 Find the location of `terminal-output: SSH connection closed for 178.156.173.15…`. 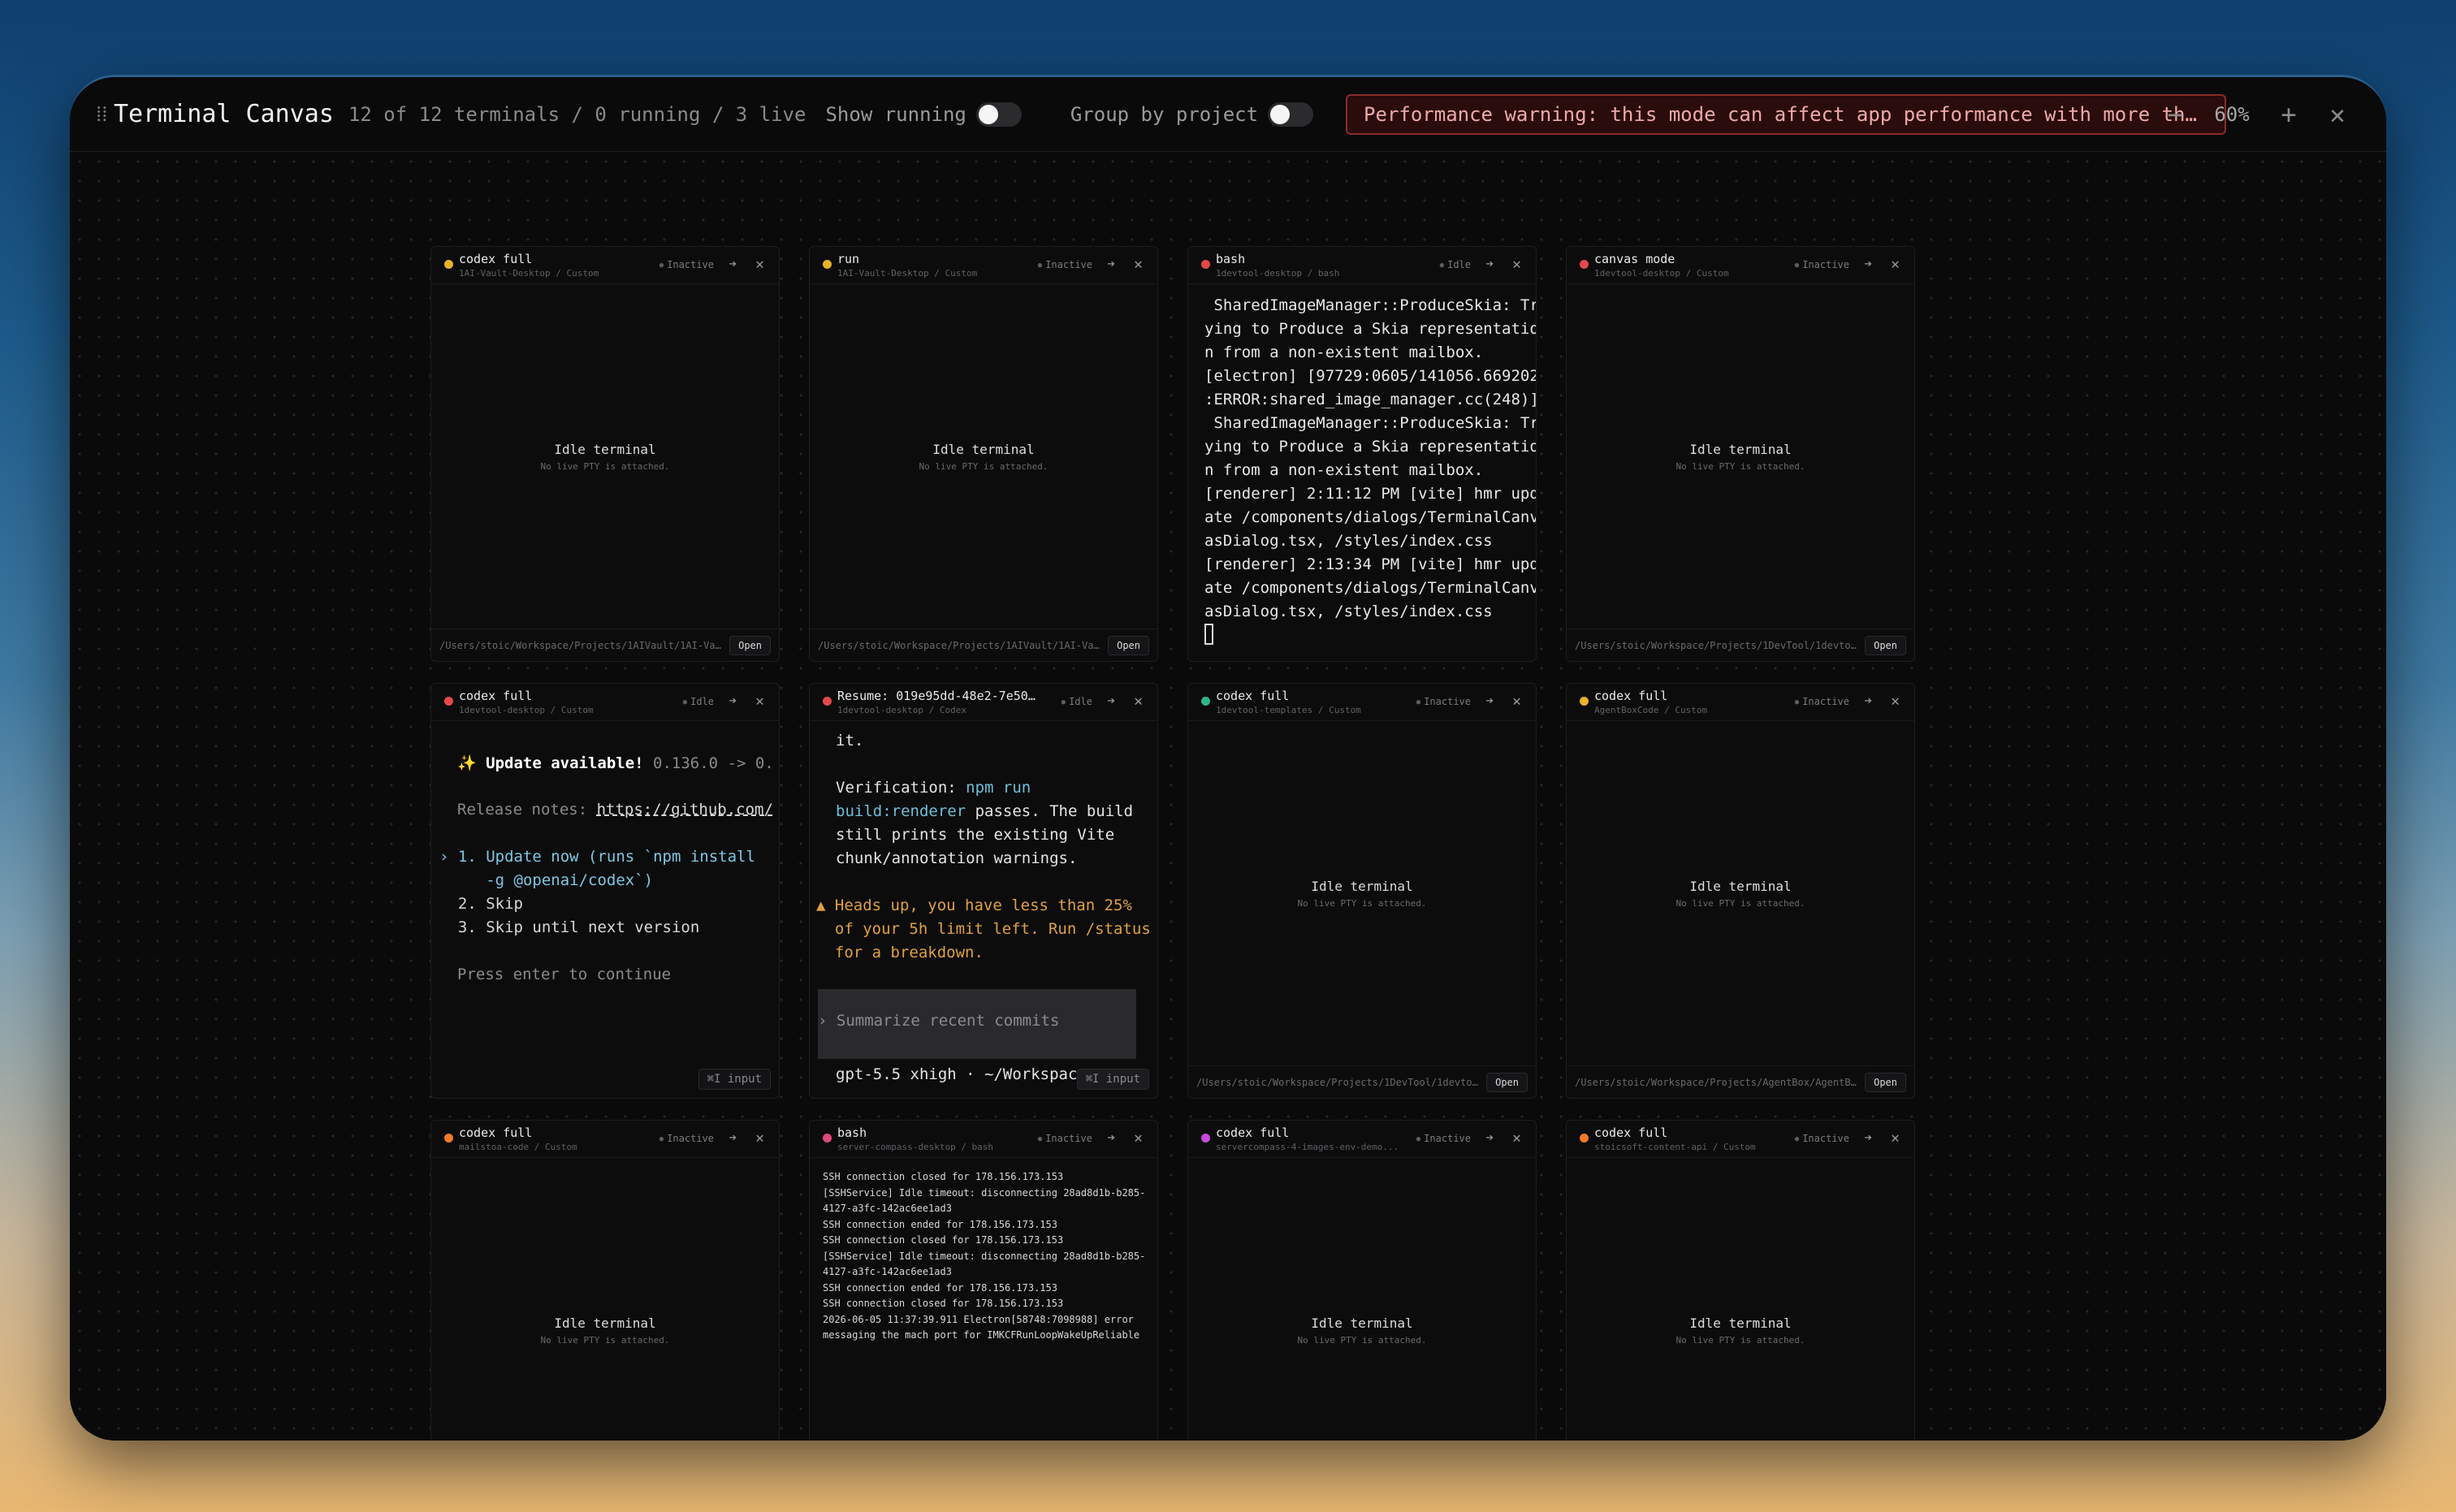

terminal-output: SSH connection closed for 178.156.173.15… is located at coordinates (988, 1256).